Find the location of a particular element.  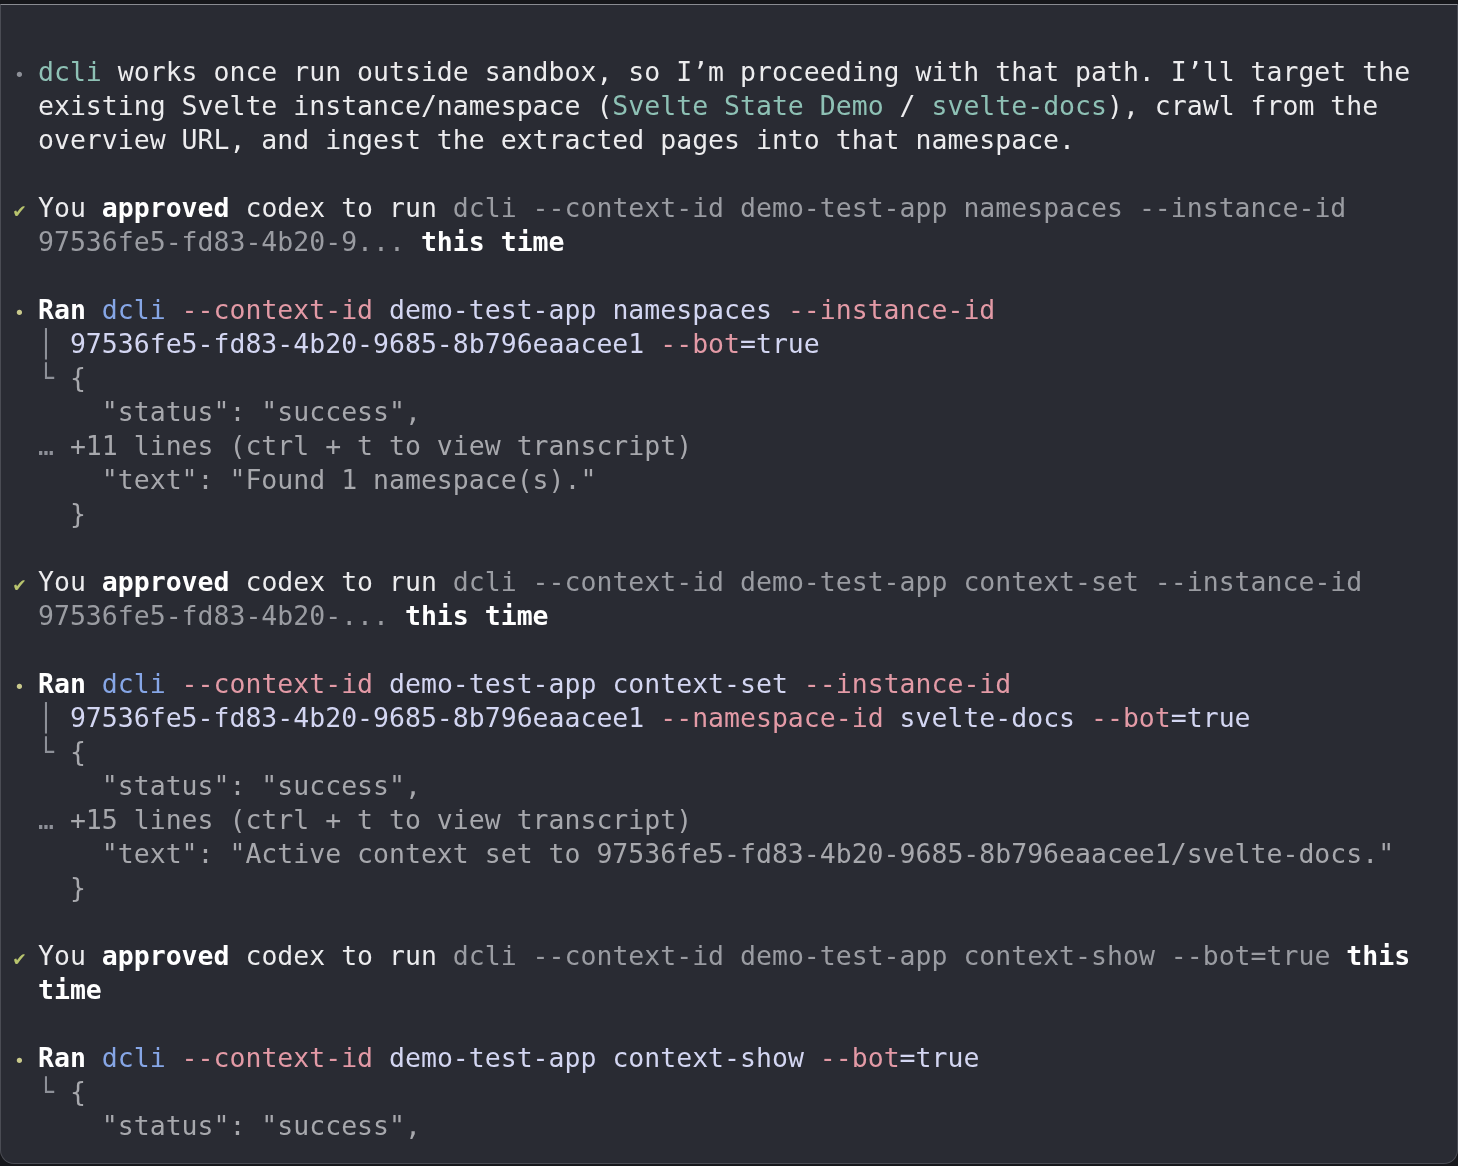

message-line: You approved codex to run dcli --context-id demo-test-app namespaces --instance-id is located at coordinates (692, 208).